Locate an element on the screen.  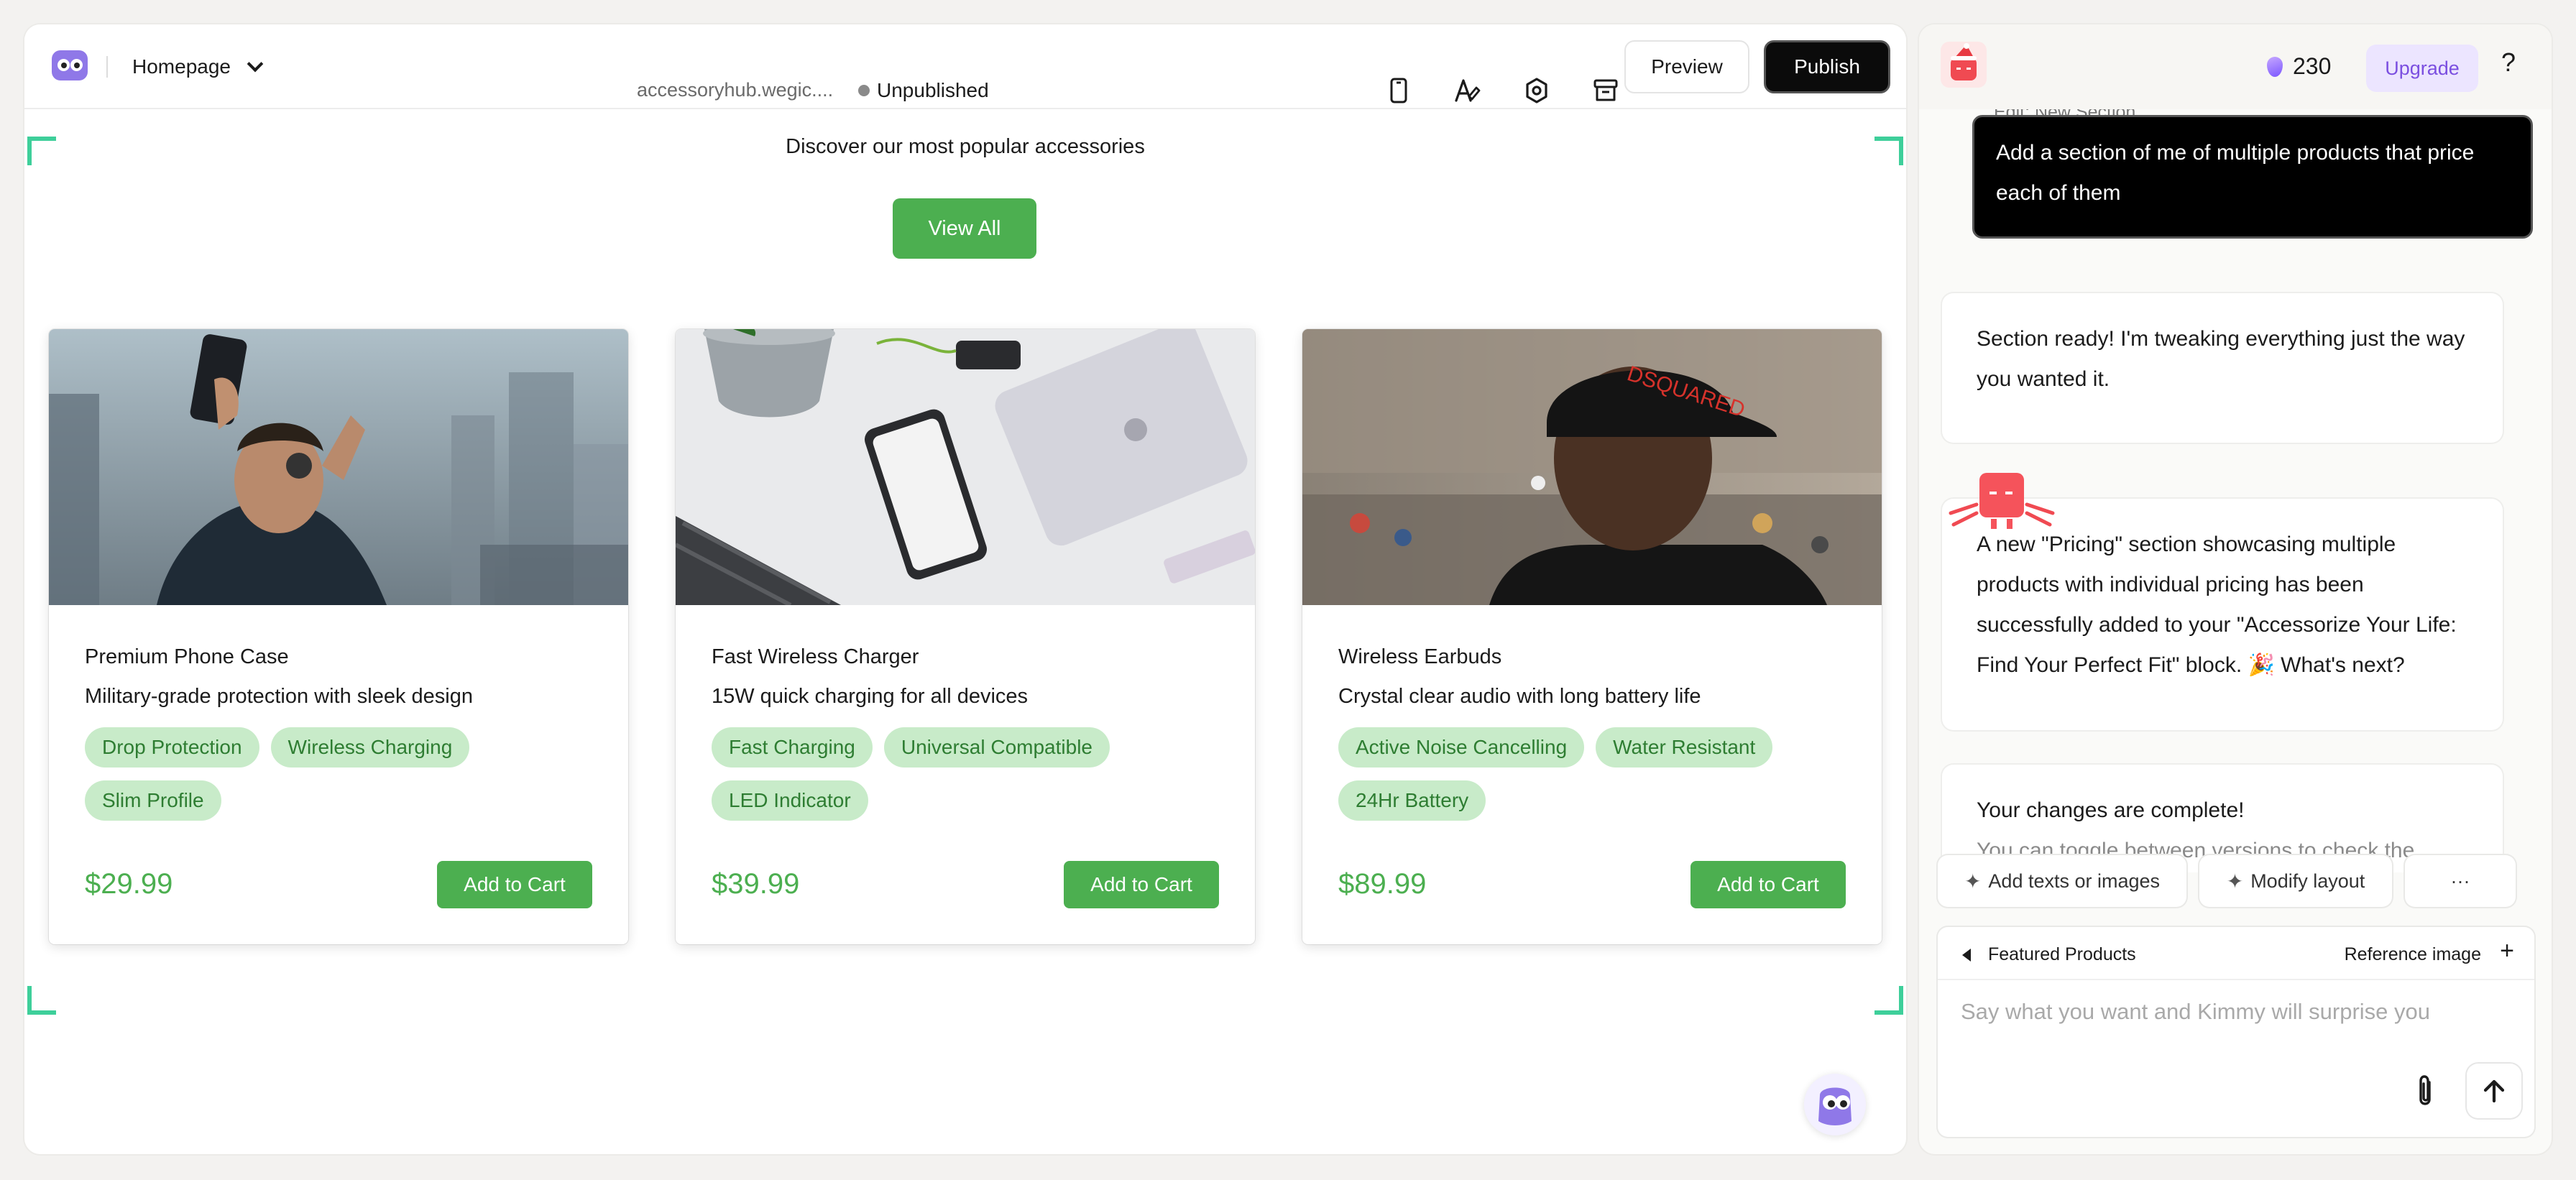
feature-tag: Slim Profile is located at coordinates (153, 800).